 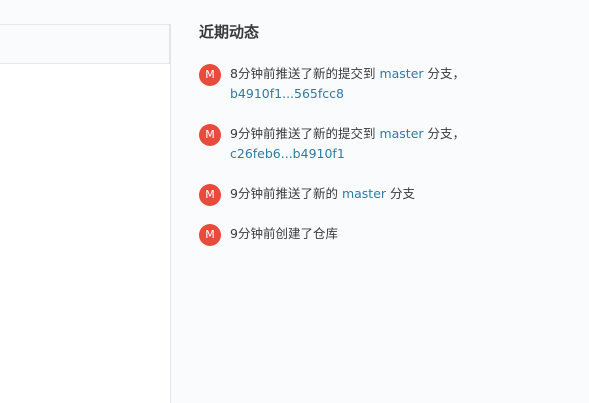 I want to click on recent-activity-title: 近期动态, so click(x=229, y=32).